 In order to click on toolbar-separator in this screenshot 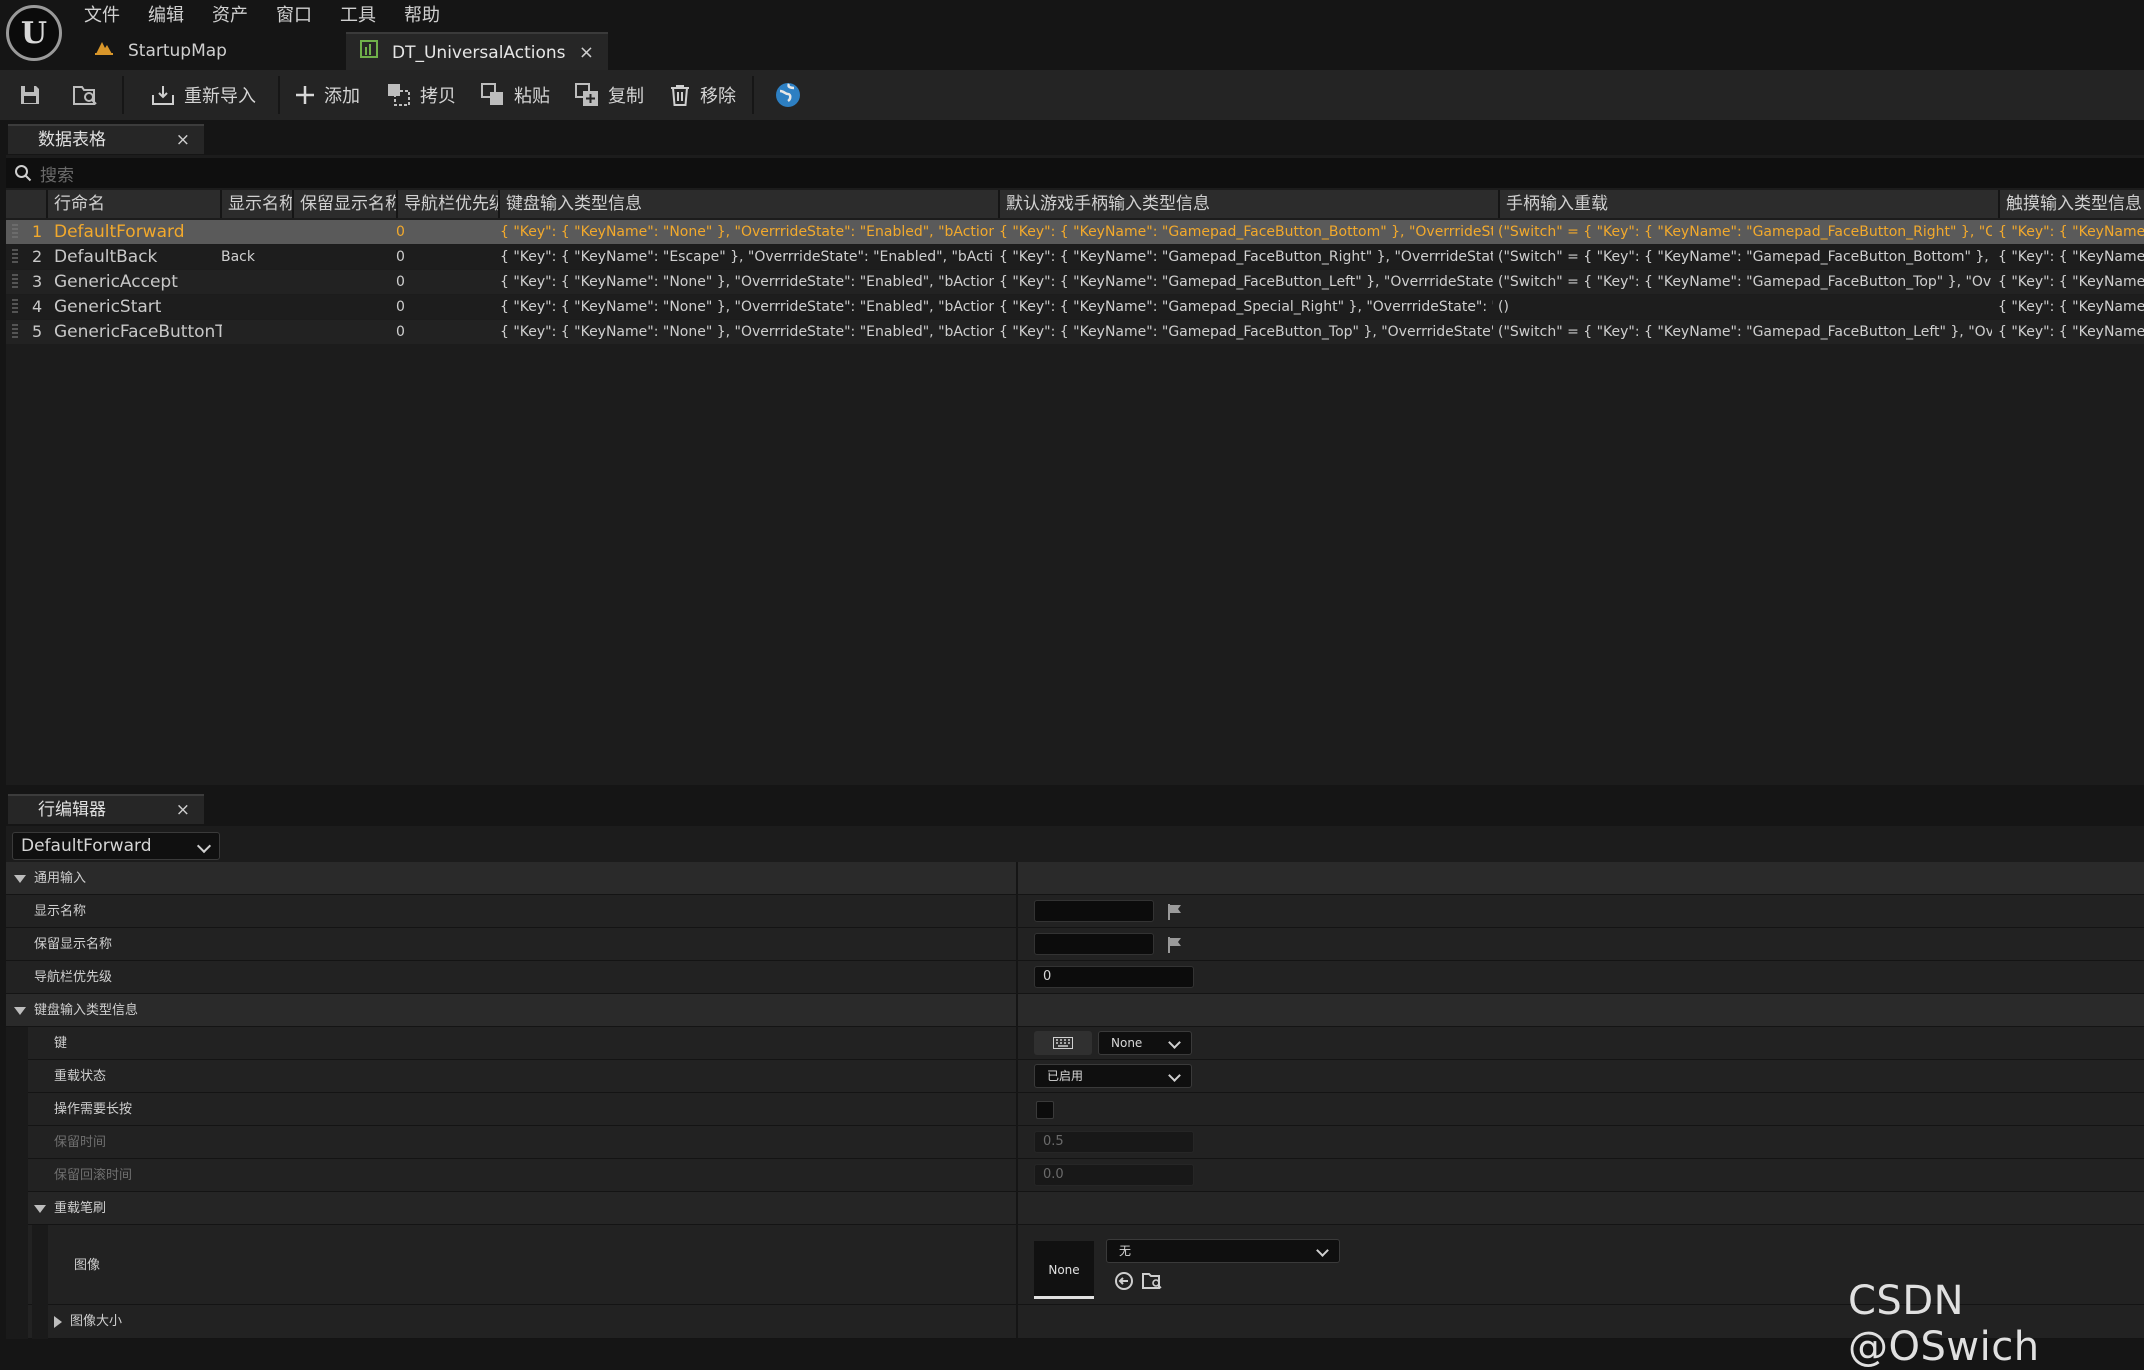, I will do `click(279, 95)`.